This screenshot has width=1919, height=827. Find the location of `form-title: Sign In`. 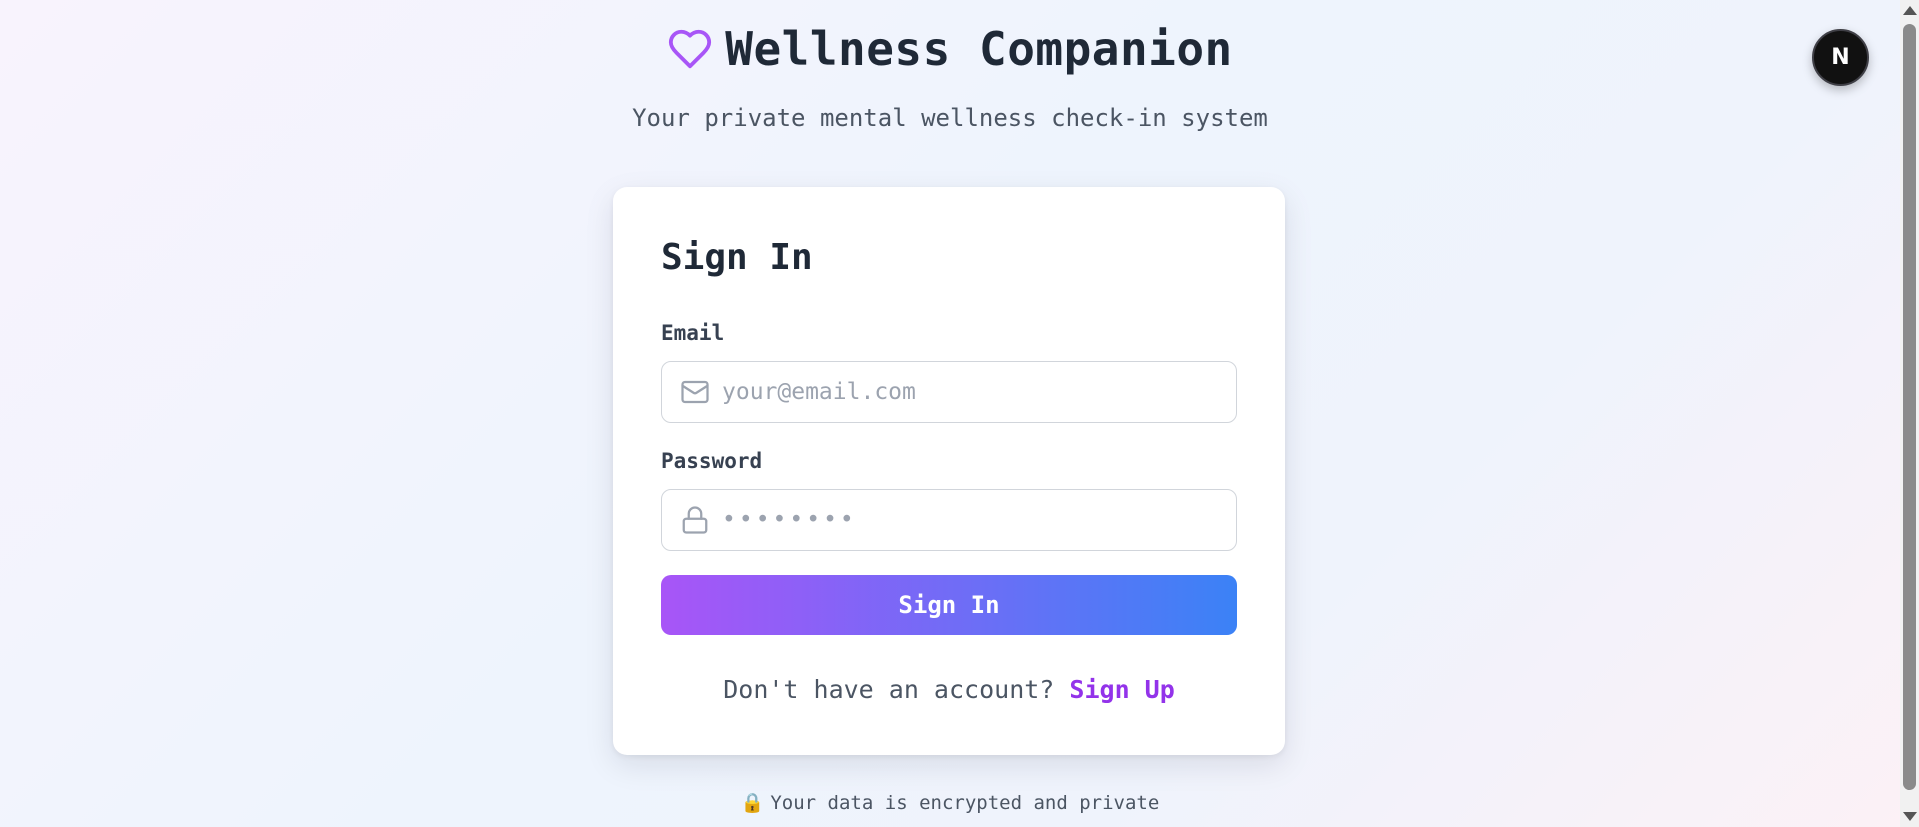

form-title: Sign In is located at coordinates (737, 257).